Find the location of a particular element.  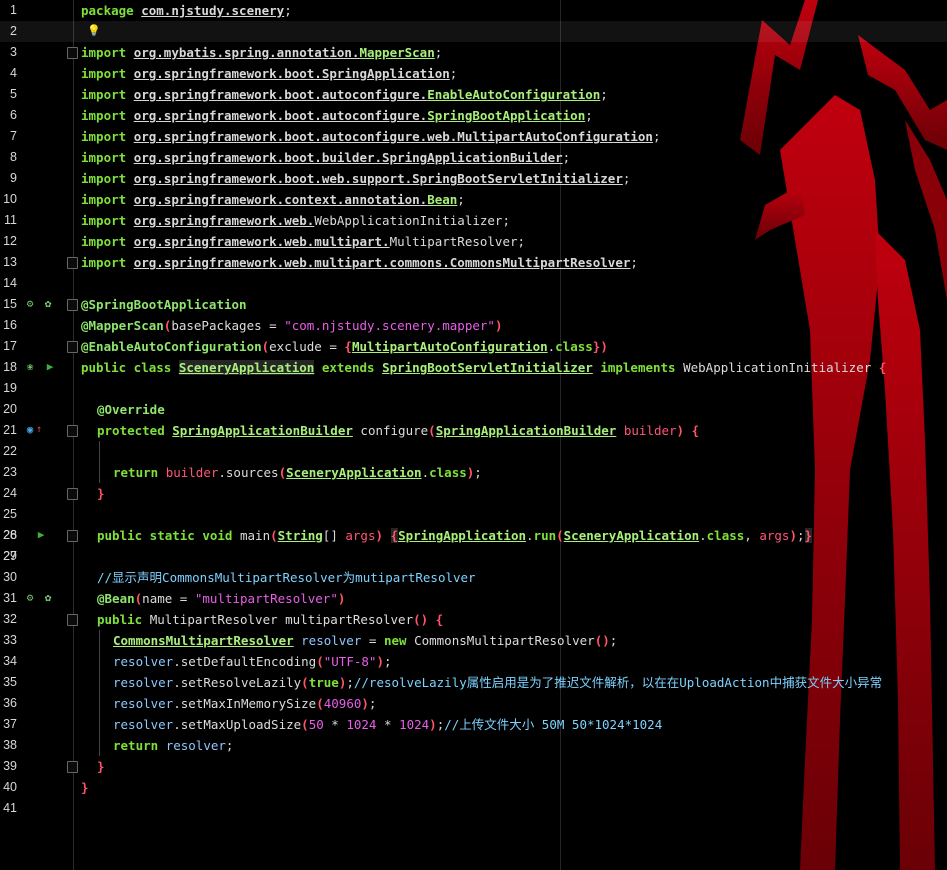

line-number: 35 is located at coordinates (10, 682).